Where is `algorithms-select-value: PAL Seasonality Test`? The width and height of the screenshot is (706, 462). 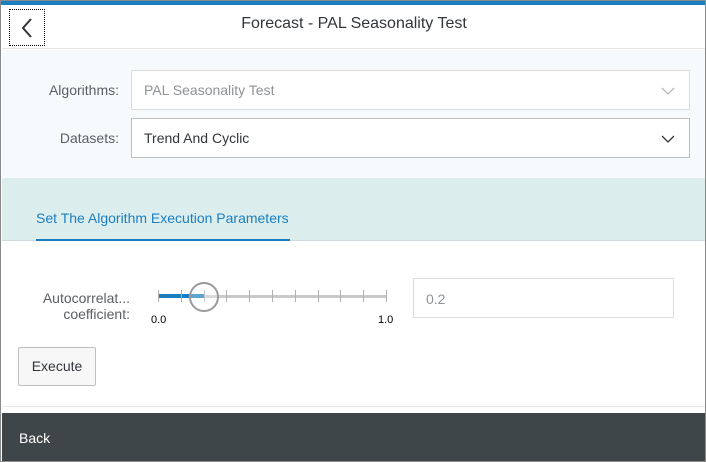
algorithms-select-value: PAL Seasonality Test is located at coordinates (209, 90).